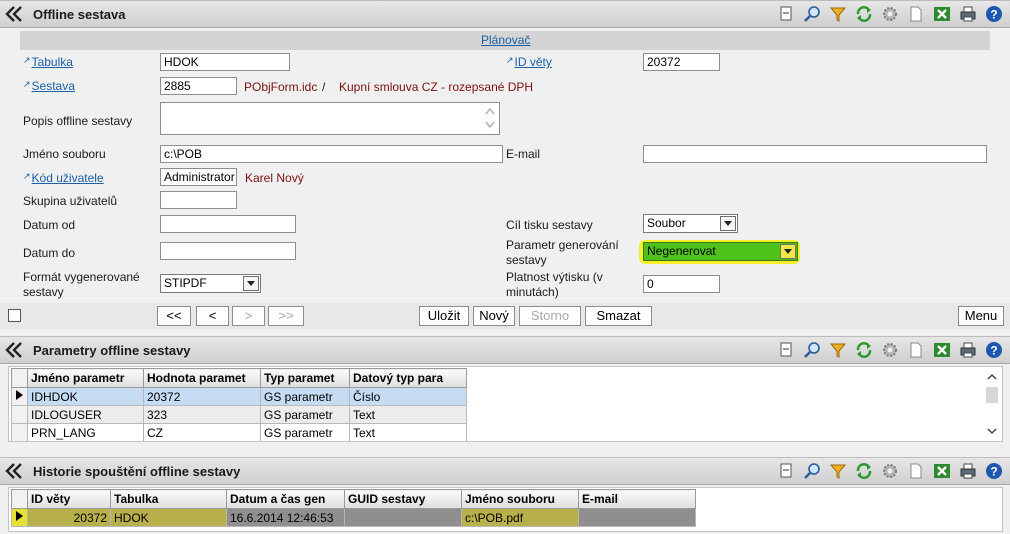 This screenshot has height=534, width=1010. What do you see at coordinates (69, 499) in the screenshot?
I see `column-header: ID věty` at bounding box center [69, 499].